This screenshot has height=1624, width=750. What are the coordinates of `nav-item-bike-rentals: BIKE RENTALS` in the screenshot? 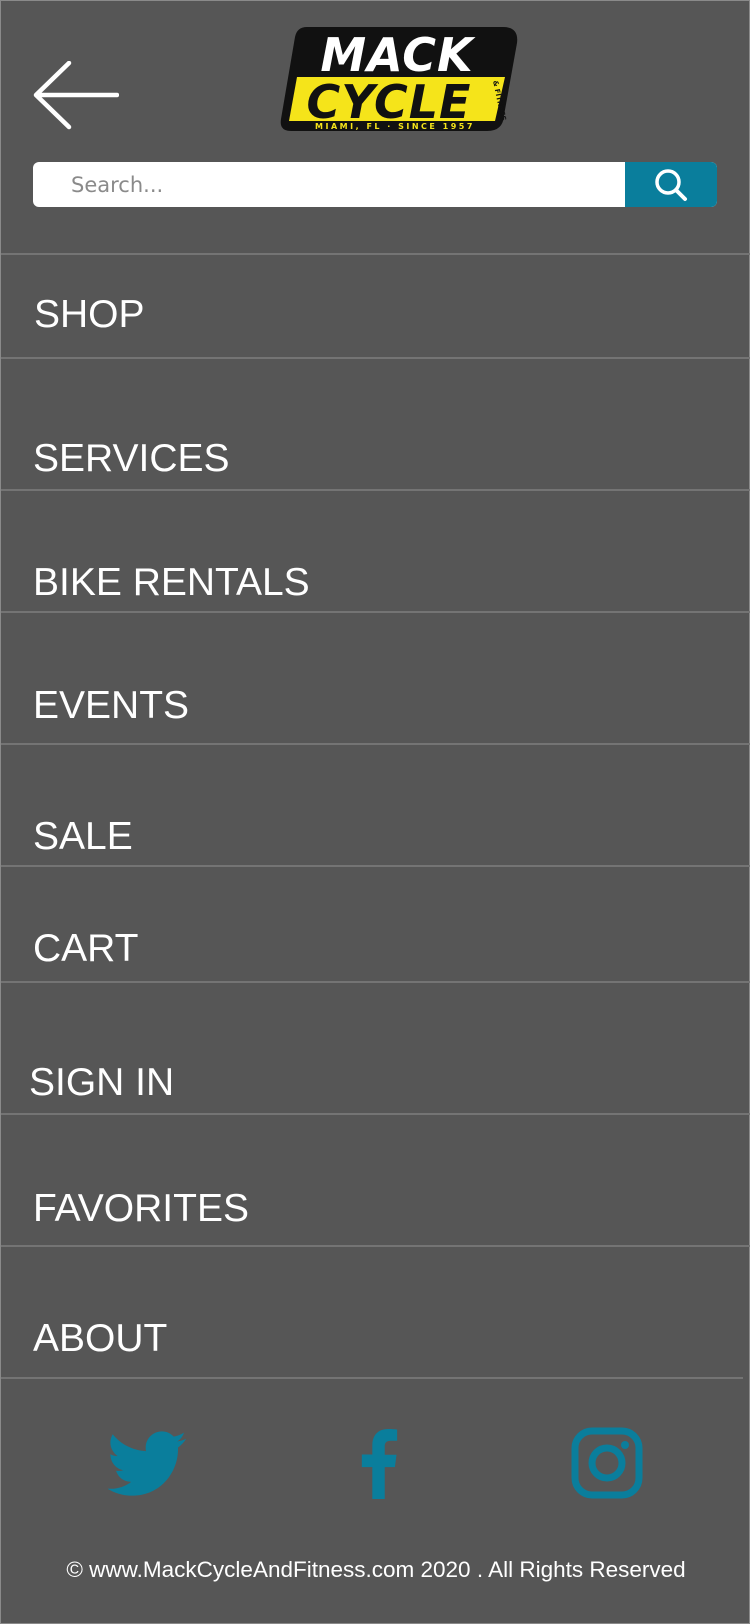 It's located at (375, 583).